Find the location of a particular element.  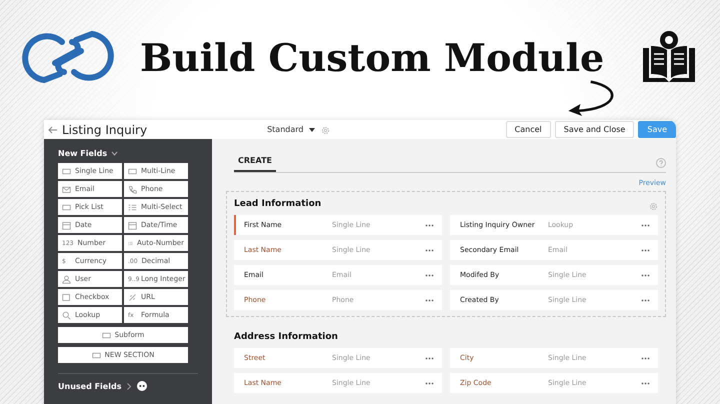

logo-icon is located at coordinates (68, 57).